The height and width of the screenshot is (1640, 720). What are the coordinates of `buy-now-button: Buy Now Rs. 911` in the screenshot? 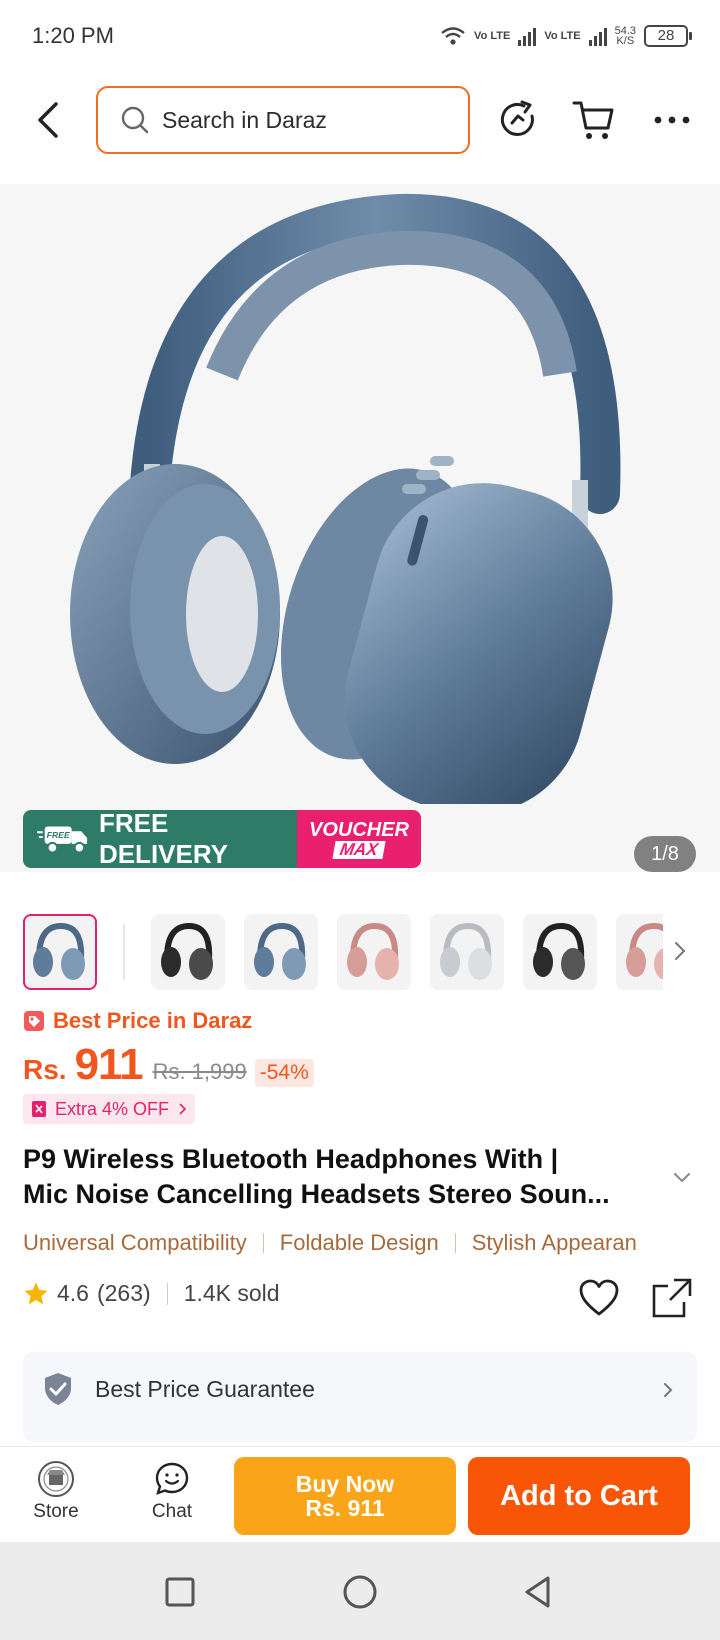 It's located at (345, 1496).